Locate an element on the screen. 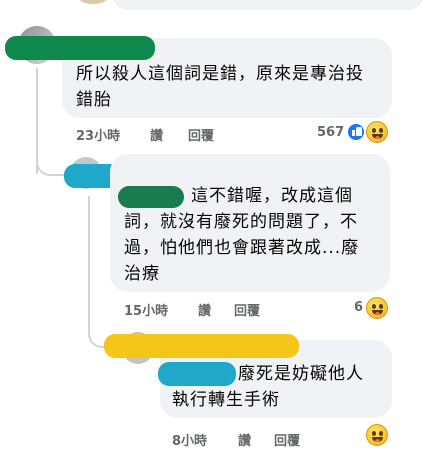  redacted-commenter-name is located at coordinates (80, 48).